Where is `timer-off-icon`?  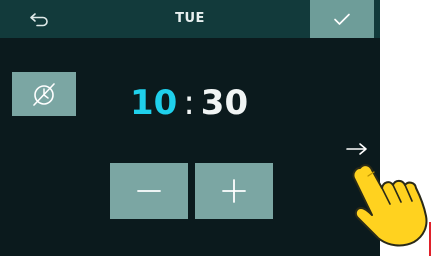
timer-off-icon is located at coordinates (44, 94).